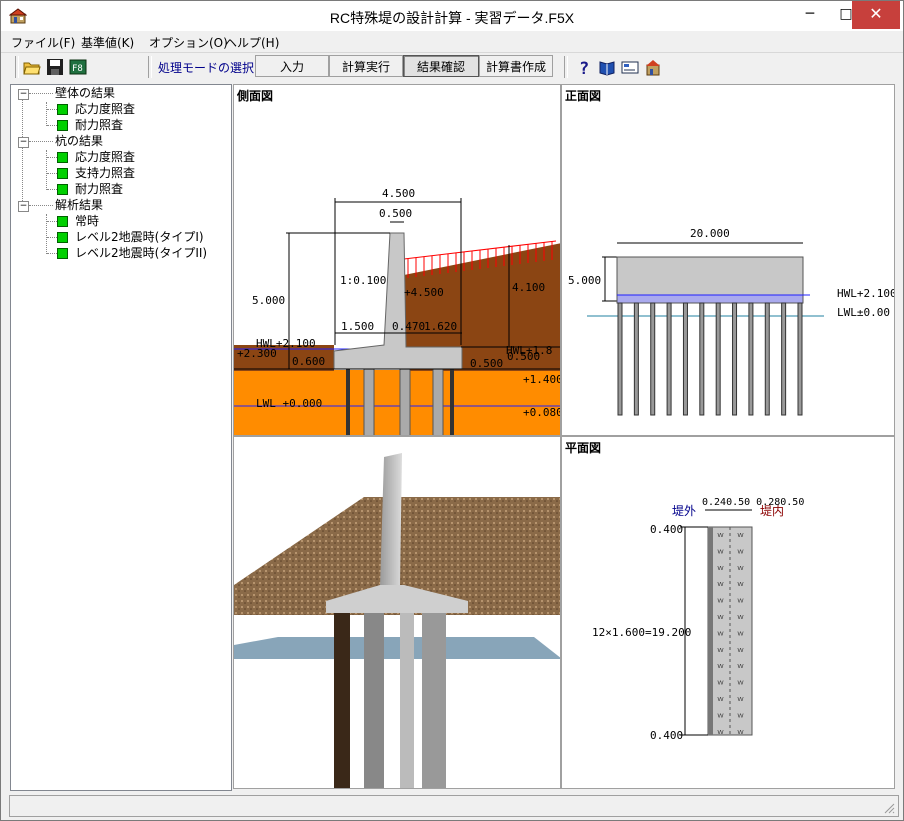 Image resolution: width=904 pixels, height=821 pixels. What do you see at coordinates (188, 42) in the screenshot?
I see `menu-options: オプション(O)` at bounding box center [188, 42].